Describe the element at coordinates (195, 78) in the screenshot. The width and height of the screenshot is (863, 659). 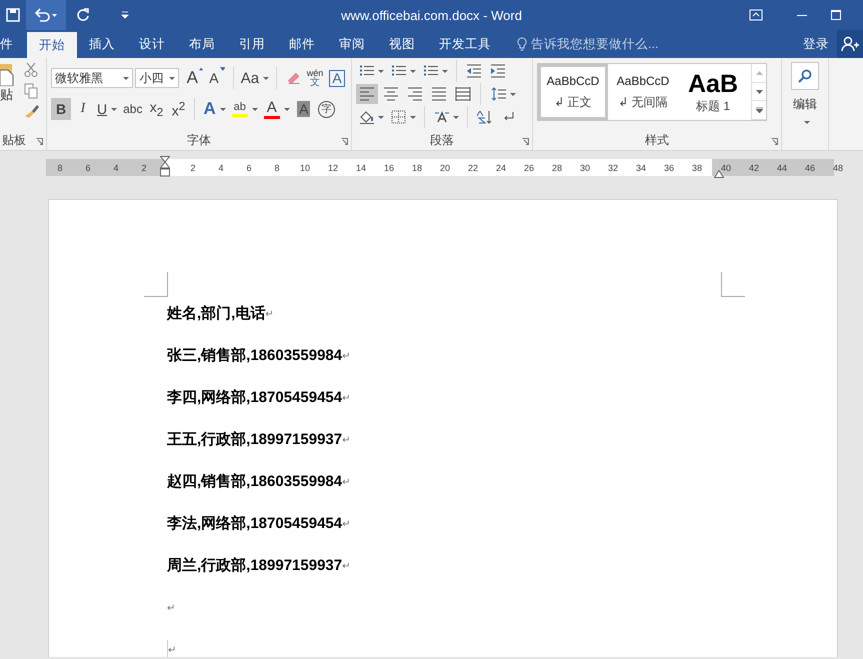
I see `grow-font-button: A` at that location.